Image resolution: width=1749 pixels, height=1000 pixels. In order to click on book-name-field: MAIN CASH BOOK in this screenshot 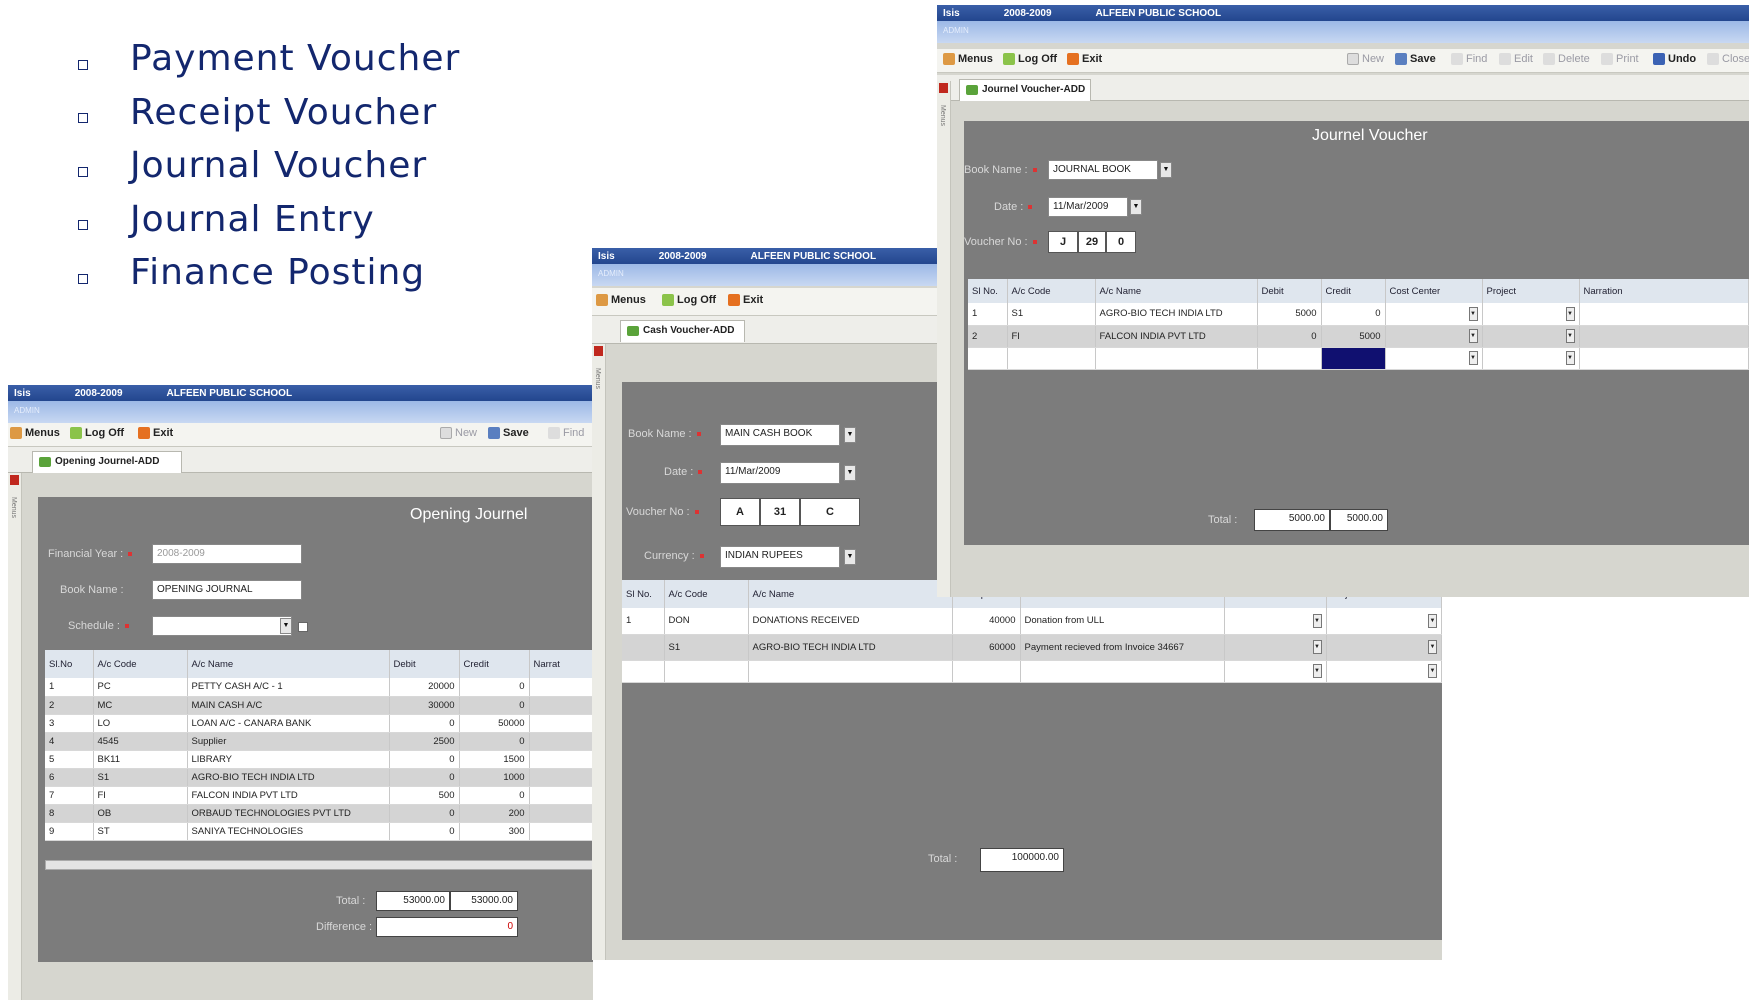, I will do `click(780, 435)`.